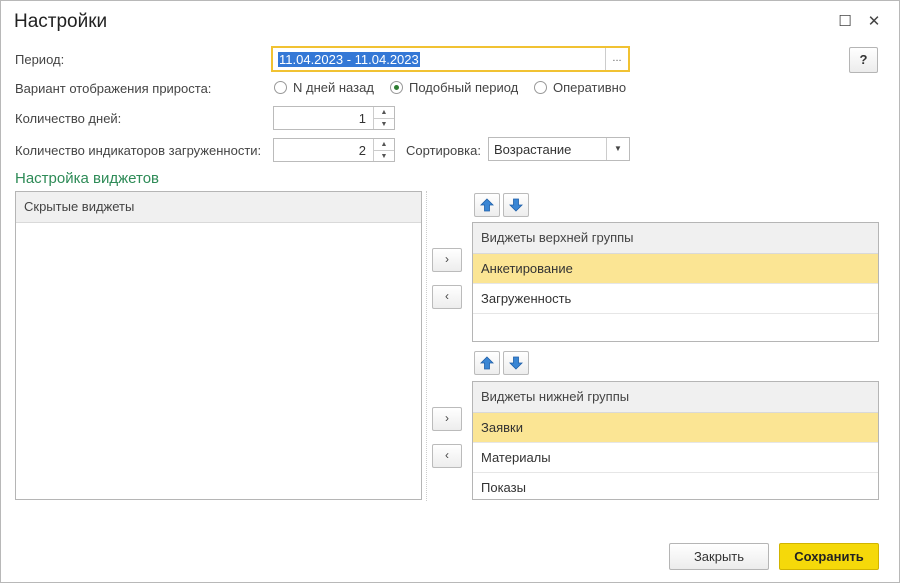 Image resolution: width=900 pixels, height=583 pixels. Describe the element at coordinates (447, 297) in the screenshot. I see `move-from-top-group-button: ‹` at that location.